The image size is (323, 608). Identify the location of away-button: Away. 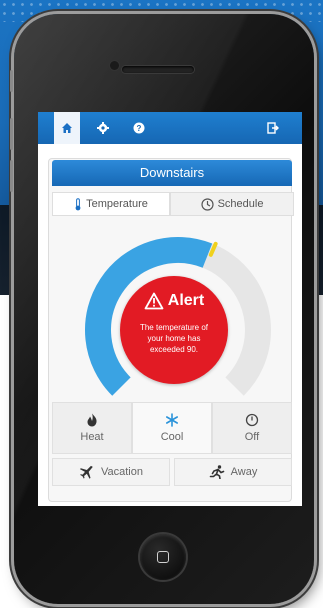
(233, 472).